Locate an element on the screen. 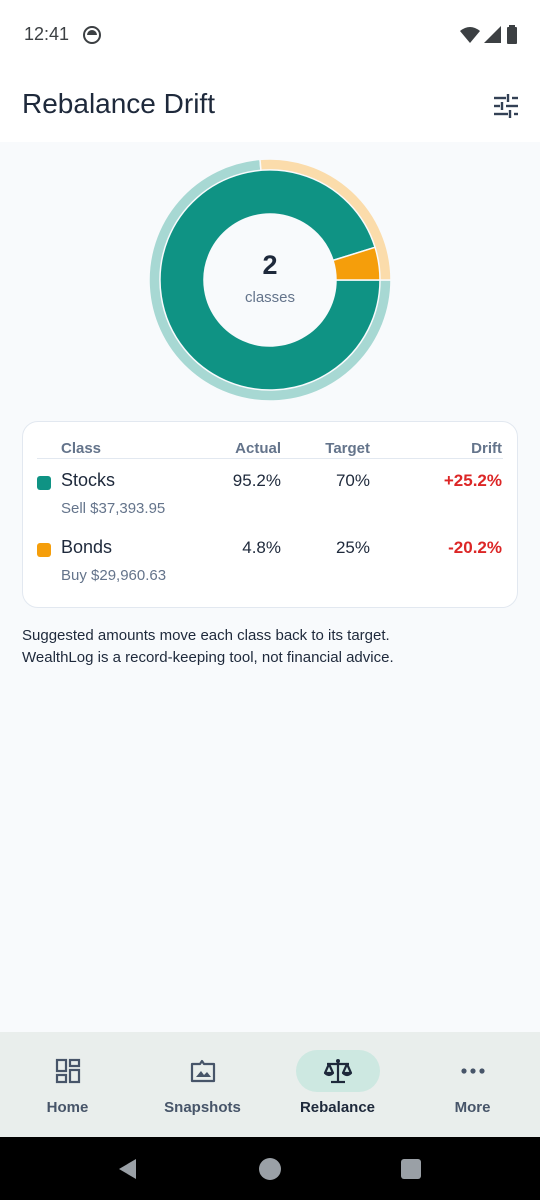 The width and height of the screenshot is (540, 1200). header-class: Class is located at coordinates (81, 448).